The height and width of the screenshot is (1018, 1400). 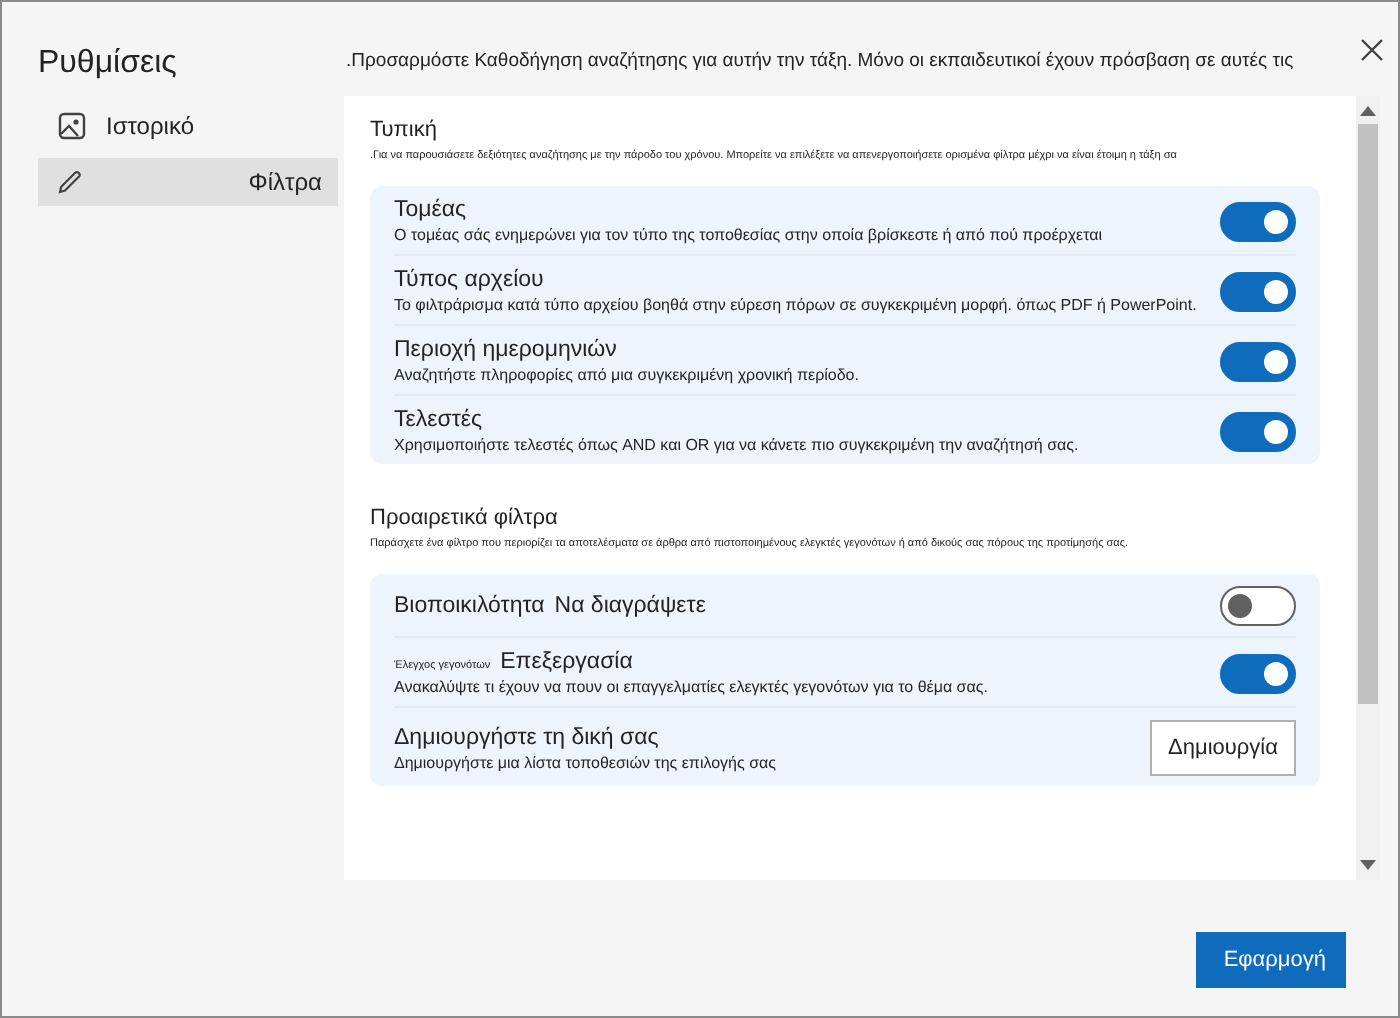 What do you see at coordinates (108, 64) in the screenshot?
I see `sidebar-title: Ρυθμίσεις` at bounding box center [108, 64].